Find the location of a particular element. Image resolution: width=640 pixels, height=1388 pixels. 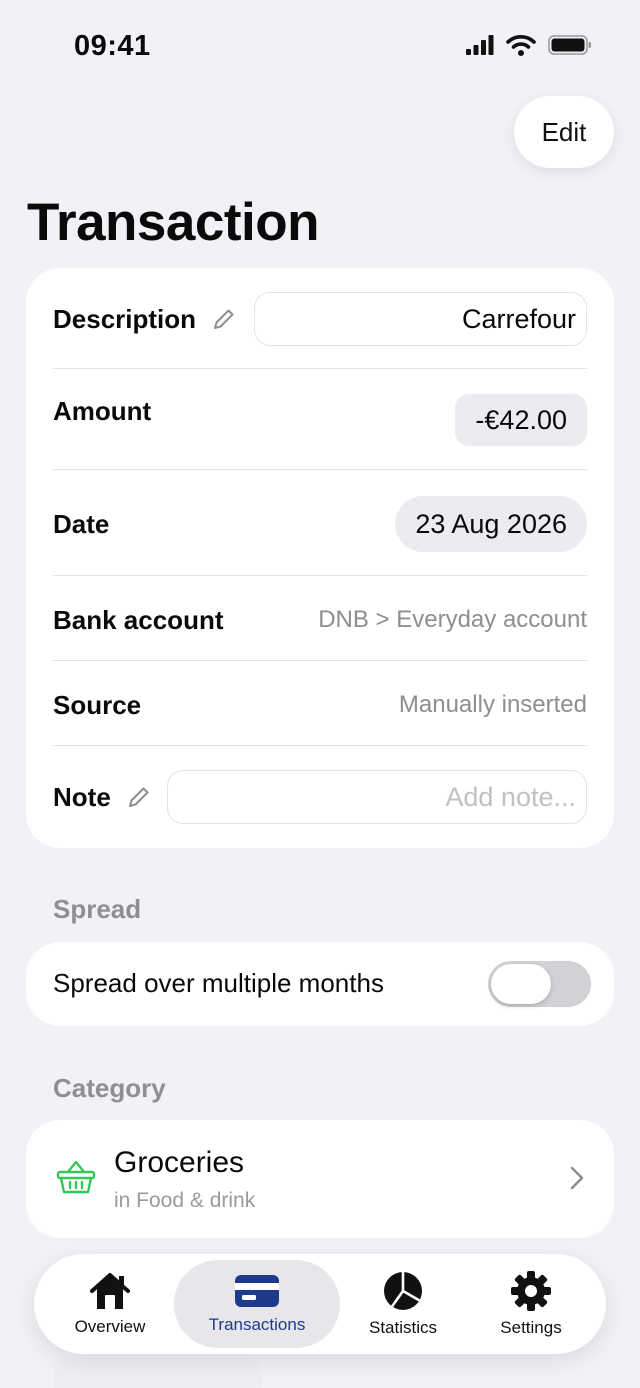

source-label: Source is located at coordinates (97, 704).